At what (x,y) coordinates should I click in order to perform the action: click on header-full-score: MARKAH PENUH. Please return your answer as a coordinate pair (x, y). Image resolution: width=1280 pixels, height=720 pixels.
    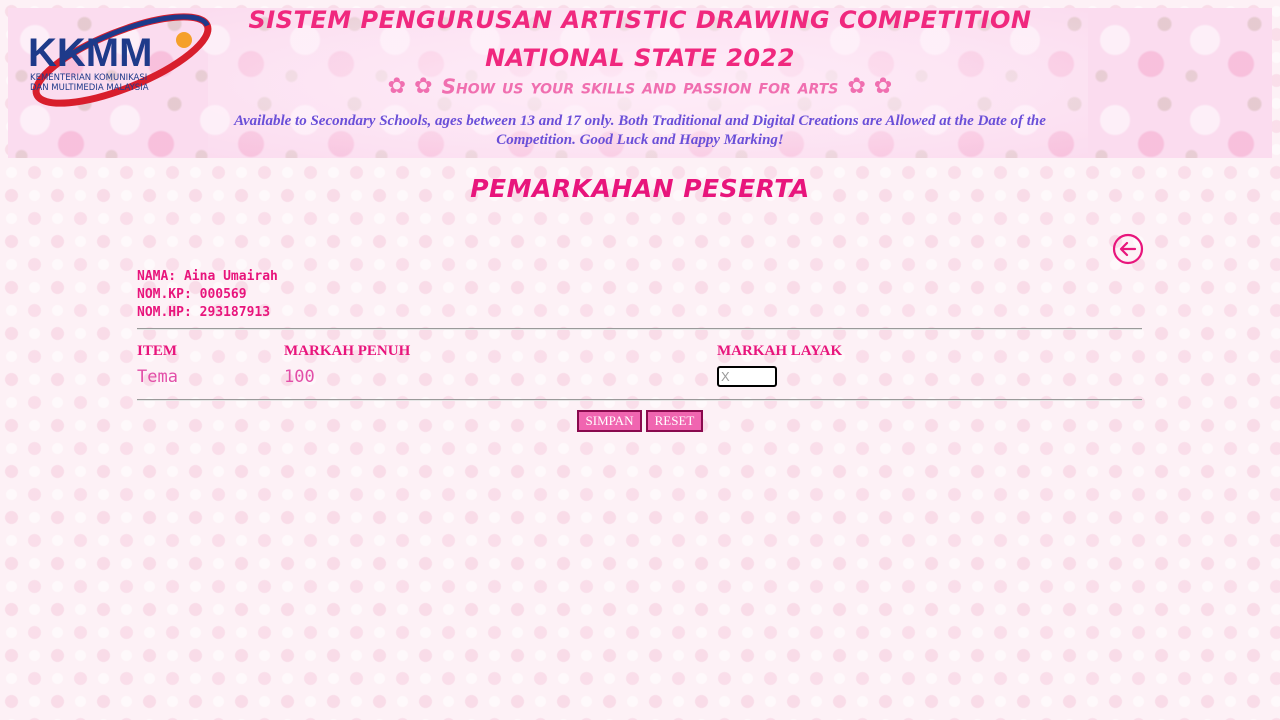
    Looking at the image, I should click on (347, 351).